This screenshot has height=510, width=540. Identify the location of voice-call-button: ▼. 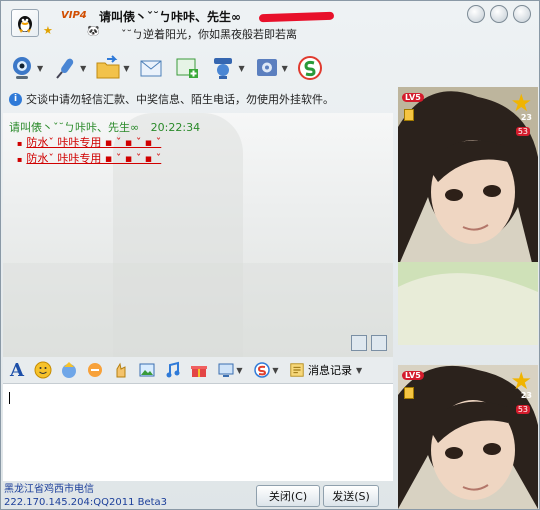
(68, 68).